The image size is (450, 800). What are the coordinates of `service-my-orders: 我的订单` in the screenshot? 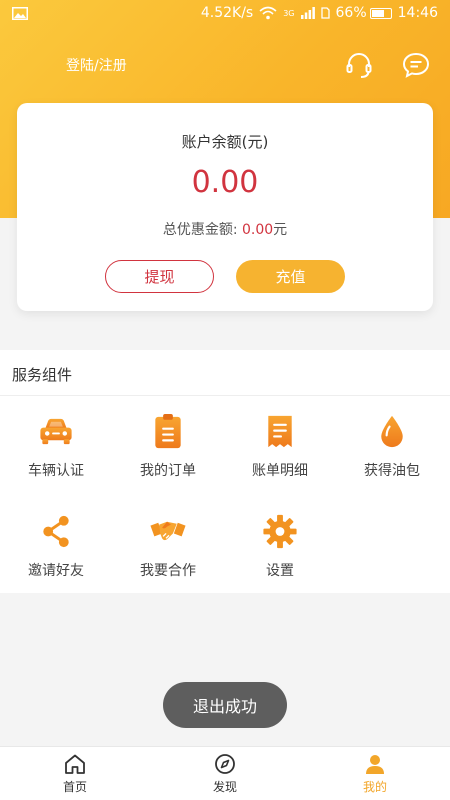 It's located at (168, 440).